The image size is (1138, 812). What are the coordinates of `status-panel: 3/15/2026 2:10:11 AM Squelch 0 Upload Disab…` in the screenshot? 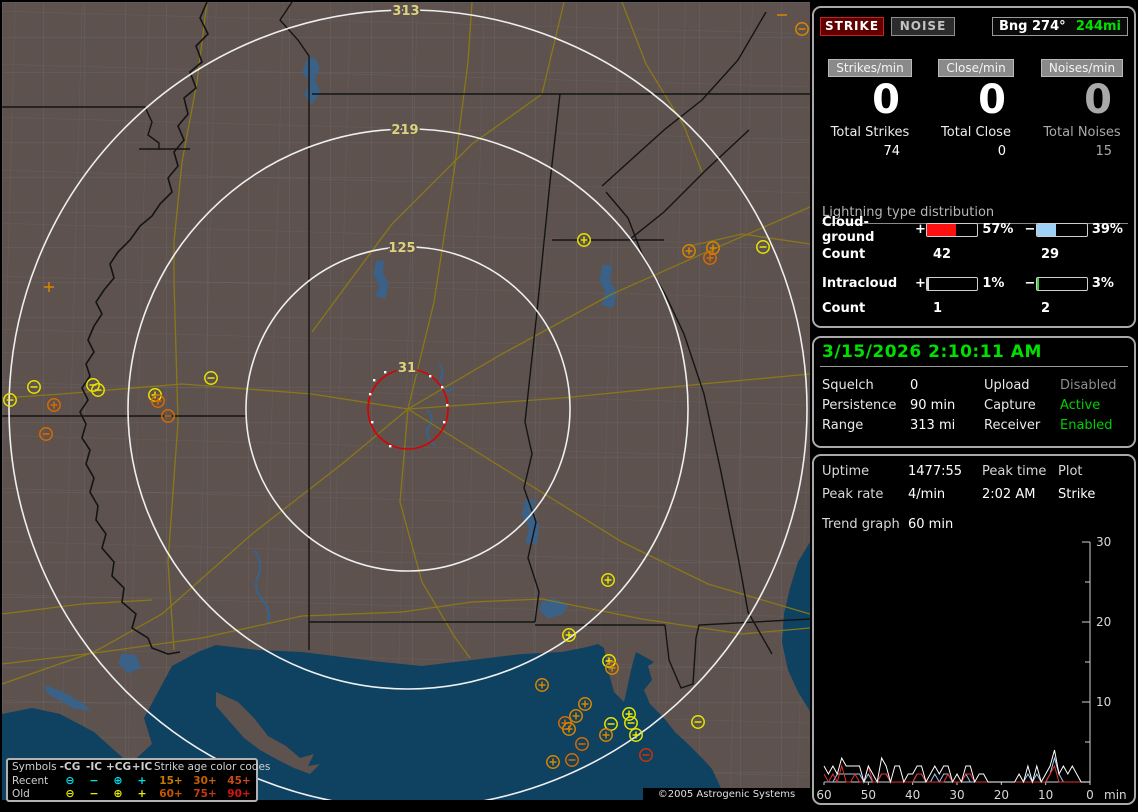 It's located at (974, 392).